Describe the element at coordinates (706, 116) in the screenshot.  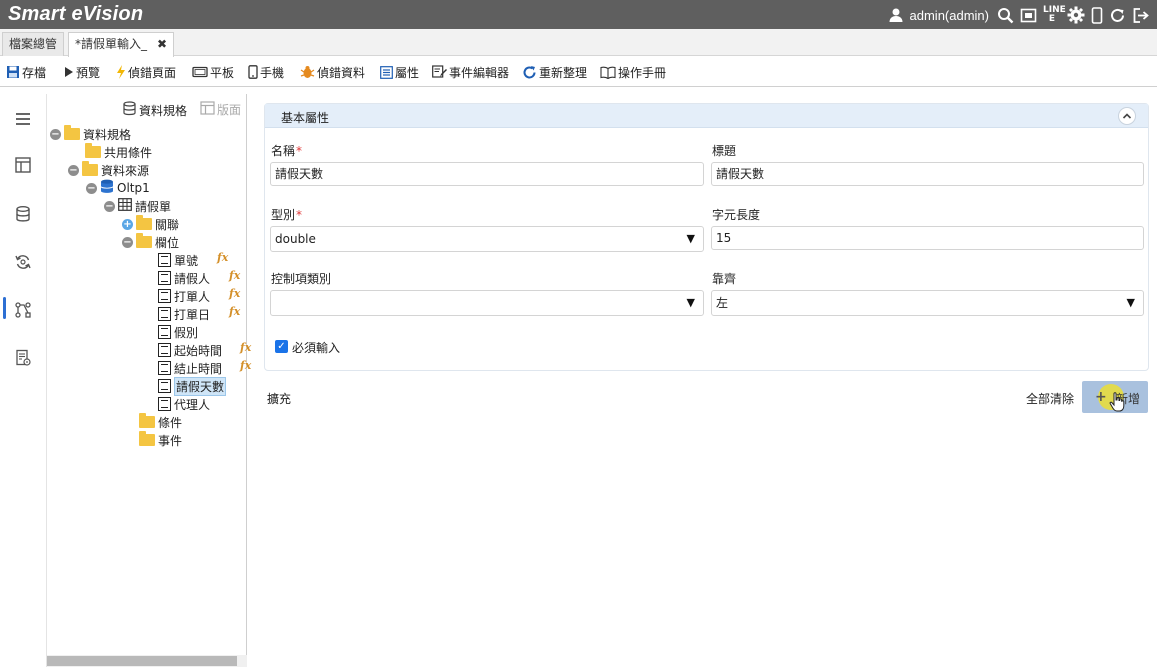
I see `section-header: 基本屬性` at that location.